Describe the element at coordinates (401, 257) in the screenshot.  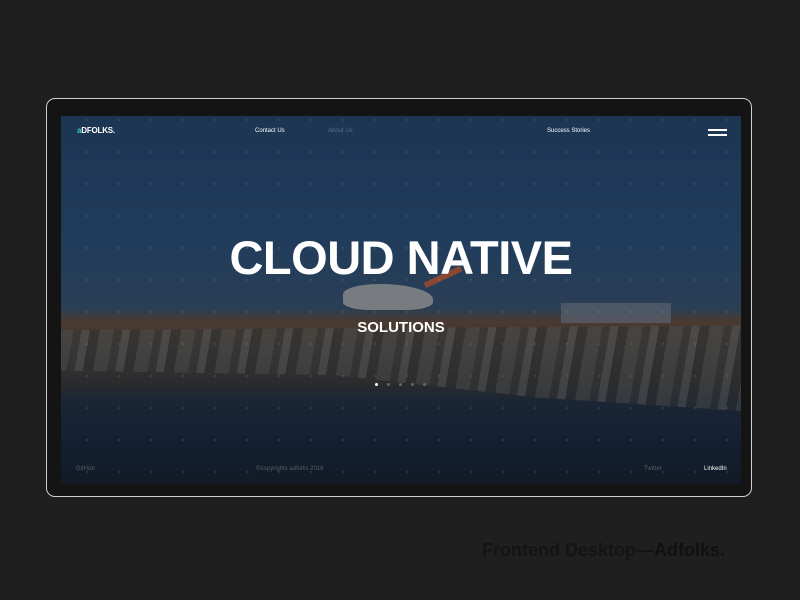
I see `hero-title: CLOUD NATIVE` at that location.